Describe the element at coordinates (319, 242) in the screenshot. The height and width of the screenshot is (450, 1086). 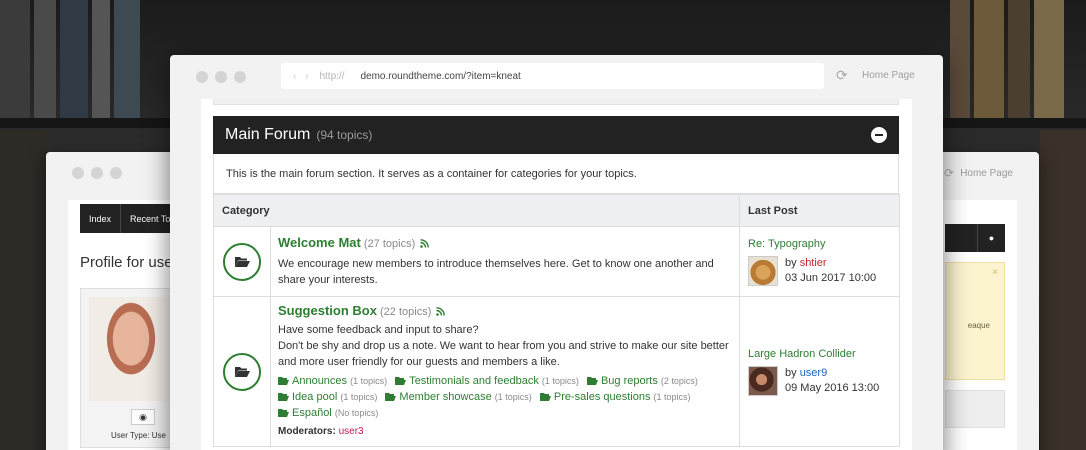
I see `category-title: Welcome Mat` at that location.